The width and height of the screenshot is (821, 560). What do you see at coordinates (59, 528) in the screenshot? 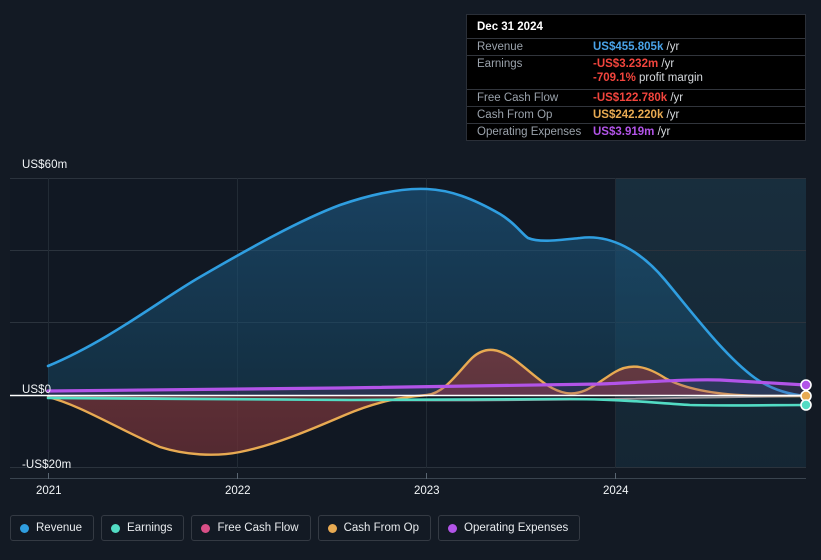
I see `legend-item-label: Revenue` at bounding box center [59, 528].